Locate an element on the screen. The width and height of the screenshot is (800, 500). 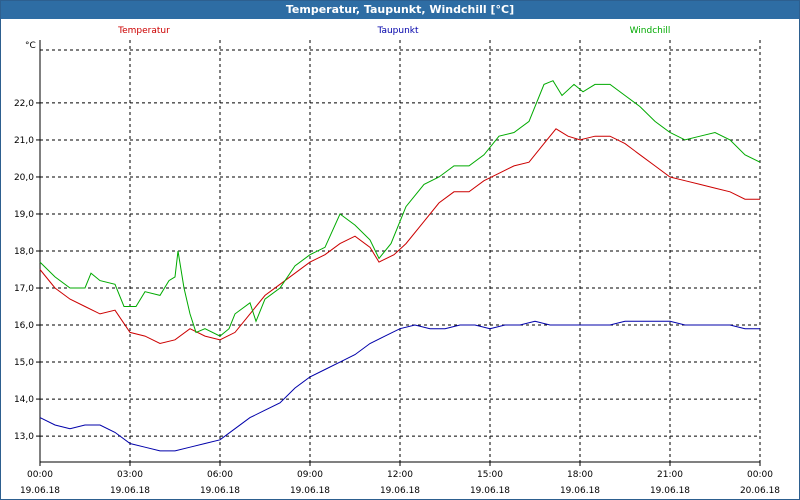
y-tick-label: 19,0 is located at coordinates (24, 215).